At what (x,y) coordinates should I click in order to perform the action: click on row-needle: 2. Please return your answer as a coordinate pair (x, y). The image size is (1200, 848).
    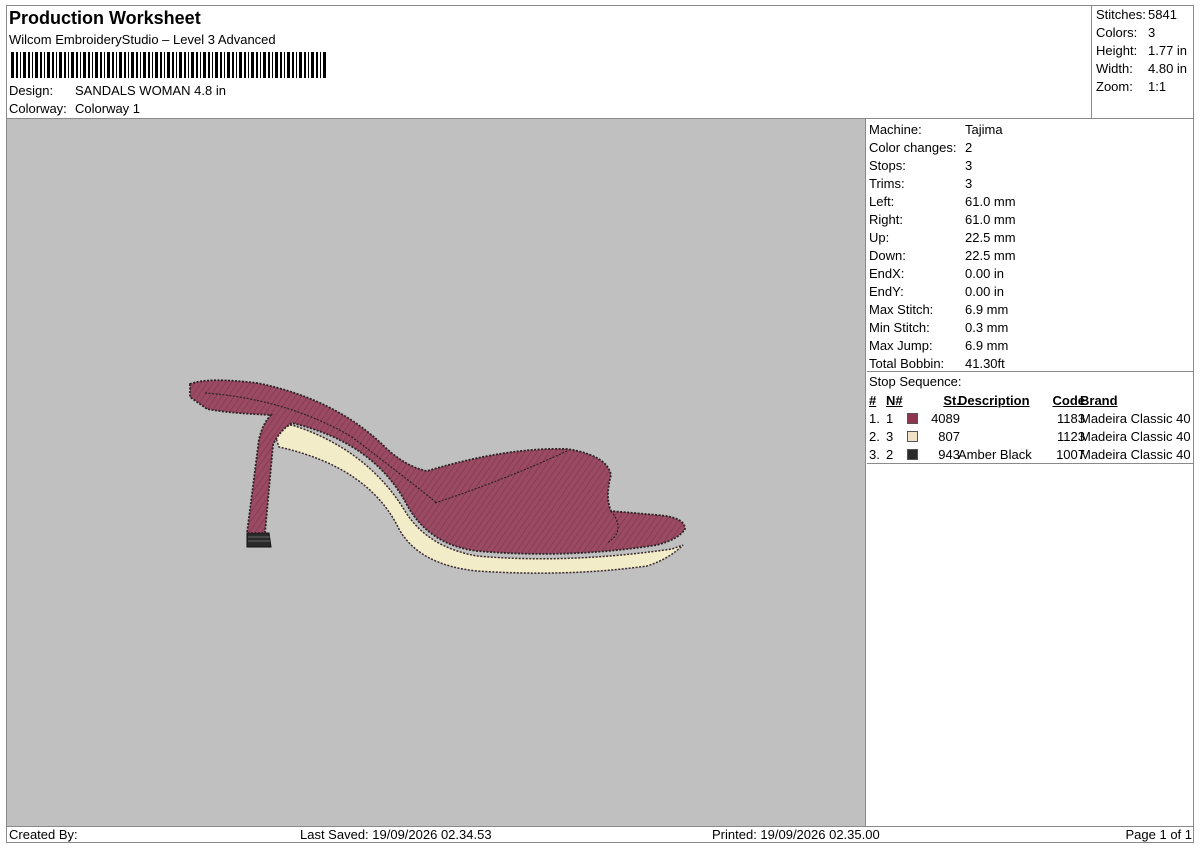
    Looking at the image, I should click on (890, 454).